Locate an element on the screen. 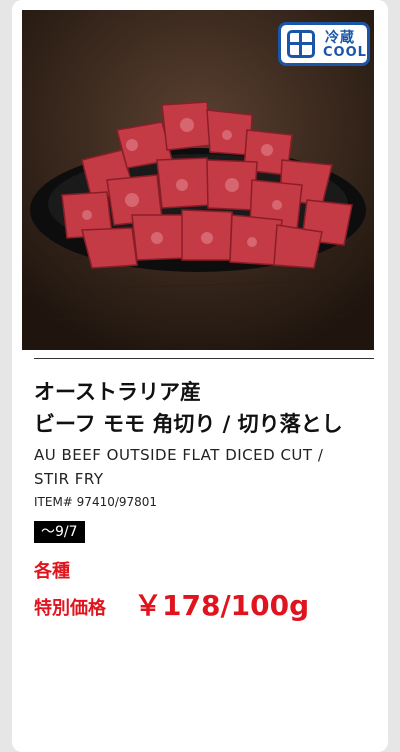 The width and height of the screenshot is (400, 752). product-english-line2: STIR FRY is located at coordinates (69, 479).